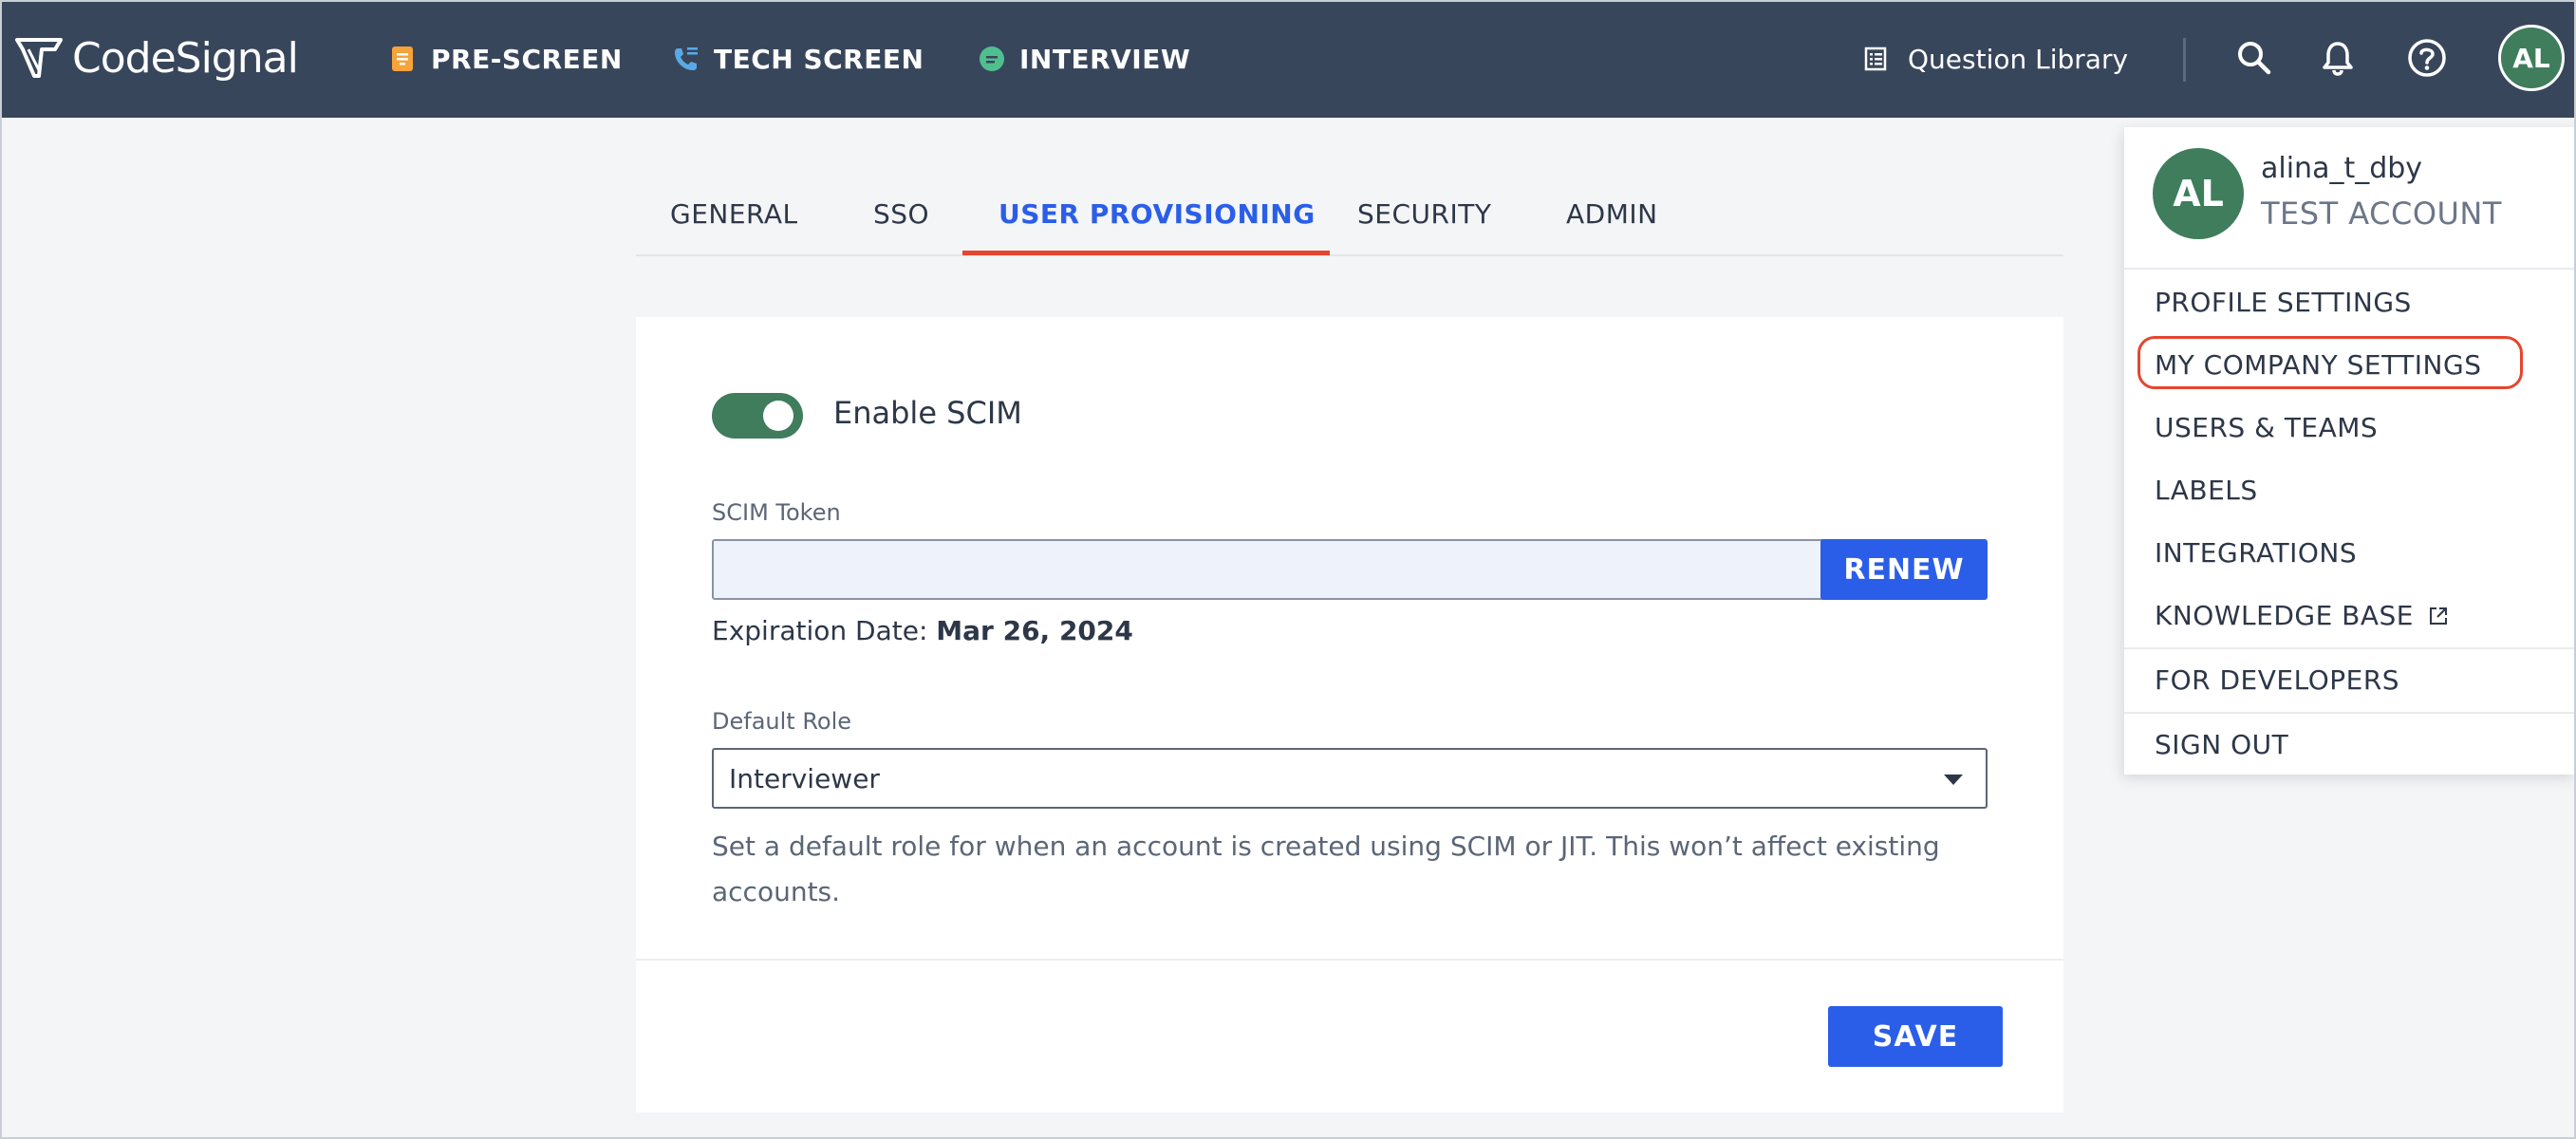 Image resolution: width=2576 pixels, height=1139 pixels. I want to click on user-avatar-button: AL, so click(2531, 58).